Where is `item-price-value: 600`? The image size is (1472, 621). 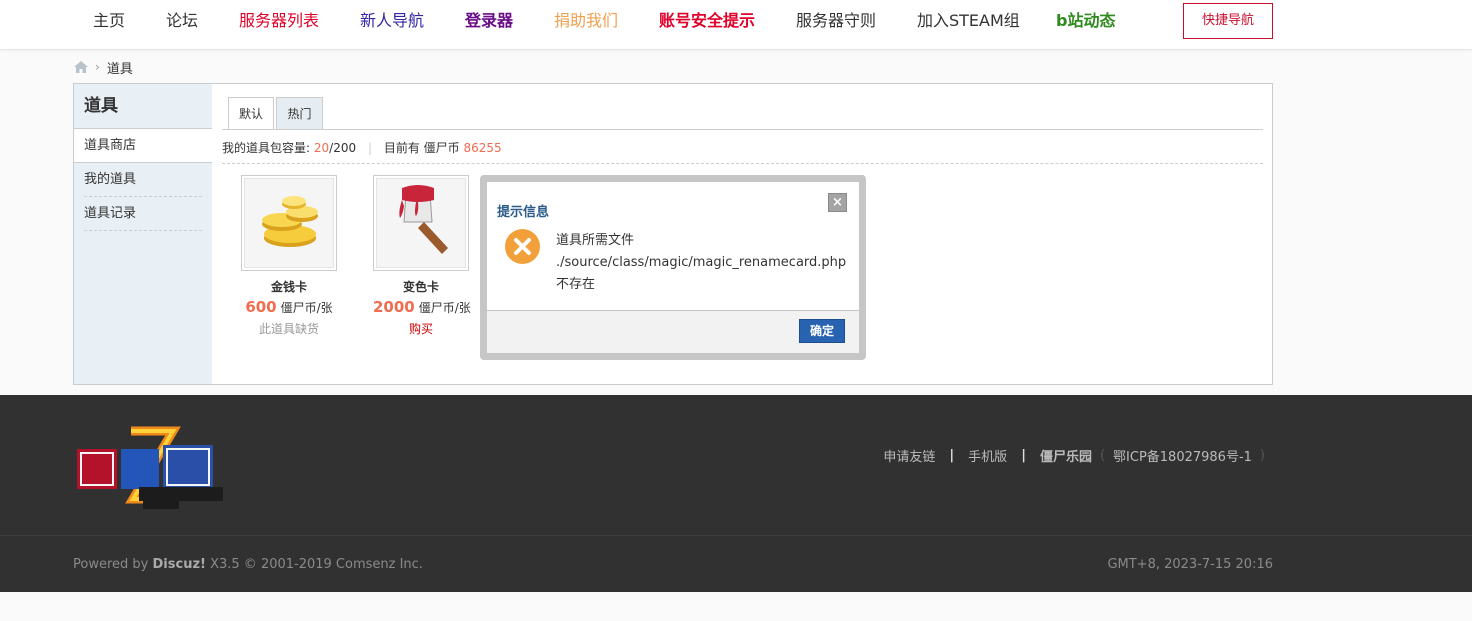
item-price-value: 600 is located at coordinates (261, 307).